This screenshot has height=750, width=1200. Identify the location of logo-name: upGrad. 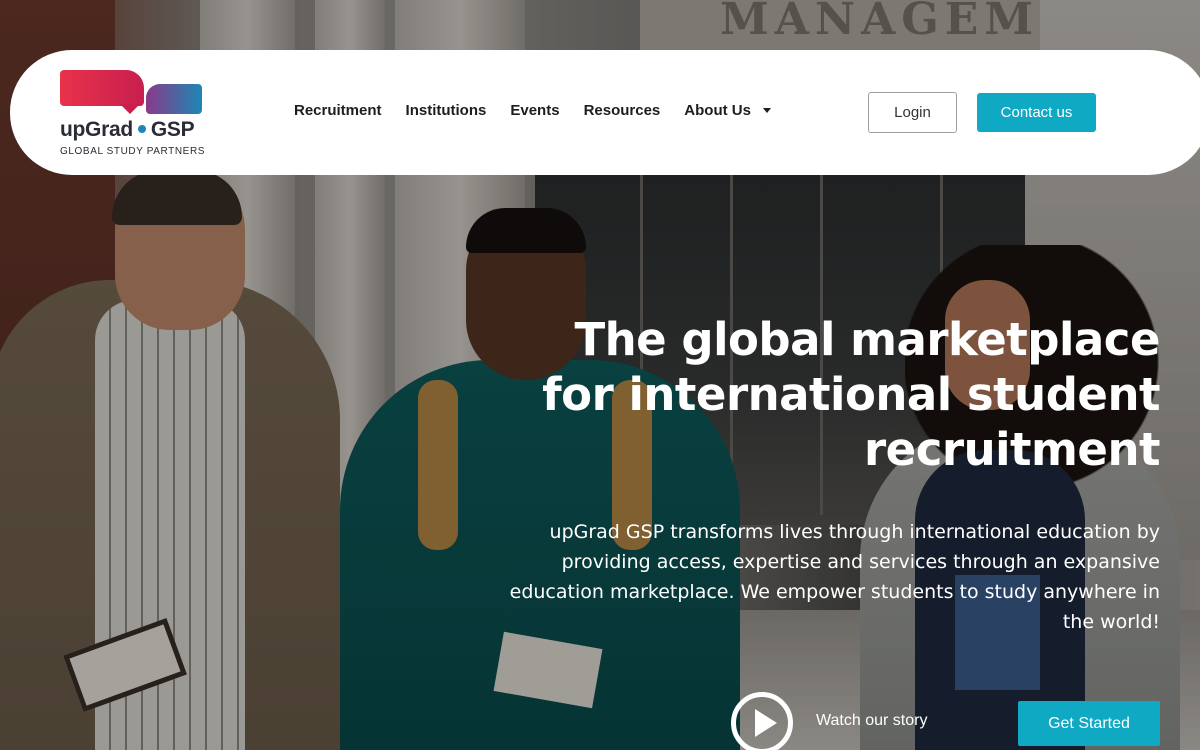
(96, 129).